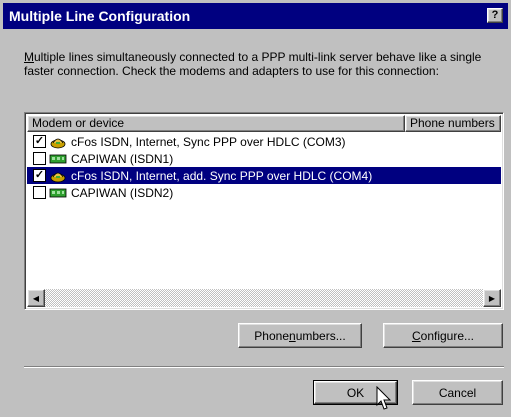  What do you see at coordinates (492, 298) in the screenshot?
I see `scroll-right-button: ▶` at bounding box center [492, 298].